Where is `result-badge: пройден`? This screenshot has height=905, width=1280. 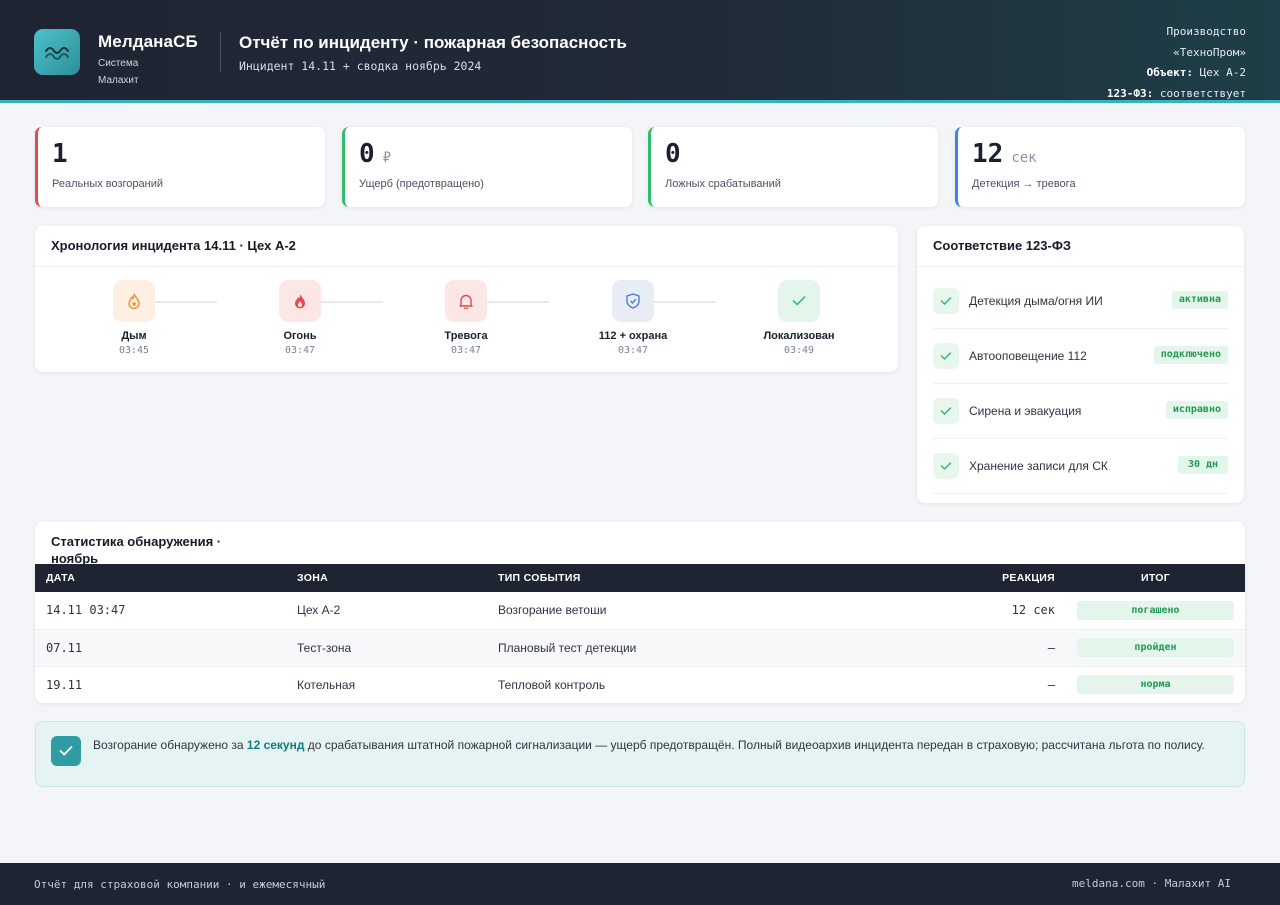 result-badge: пройден is located at coordinates (1155, 647).